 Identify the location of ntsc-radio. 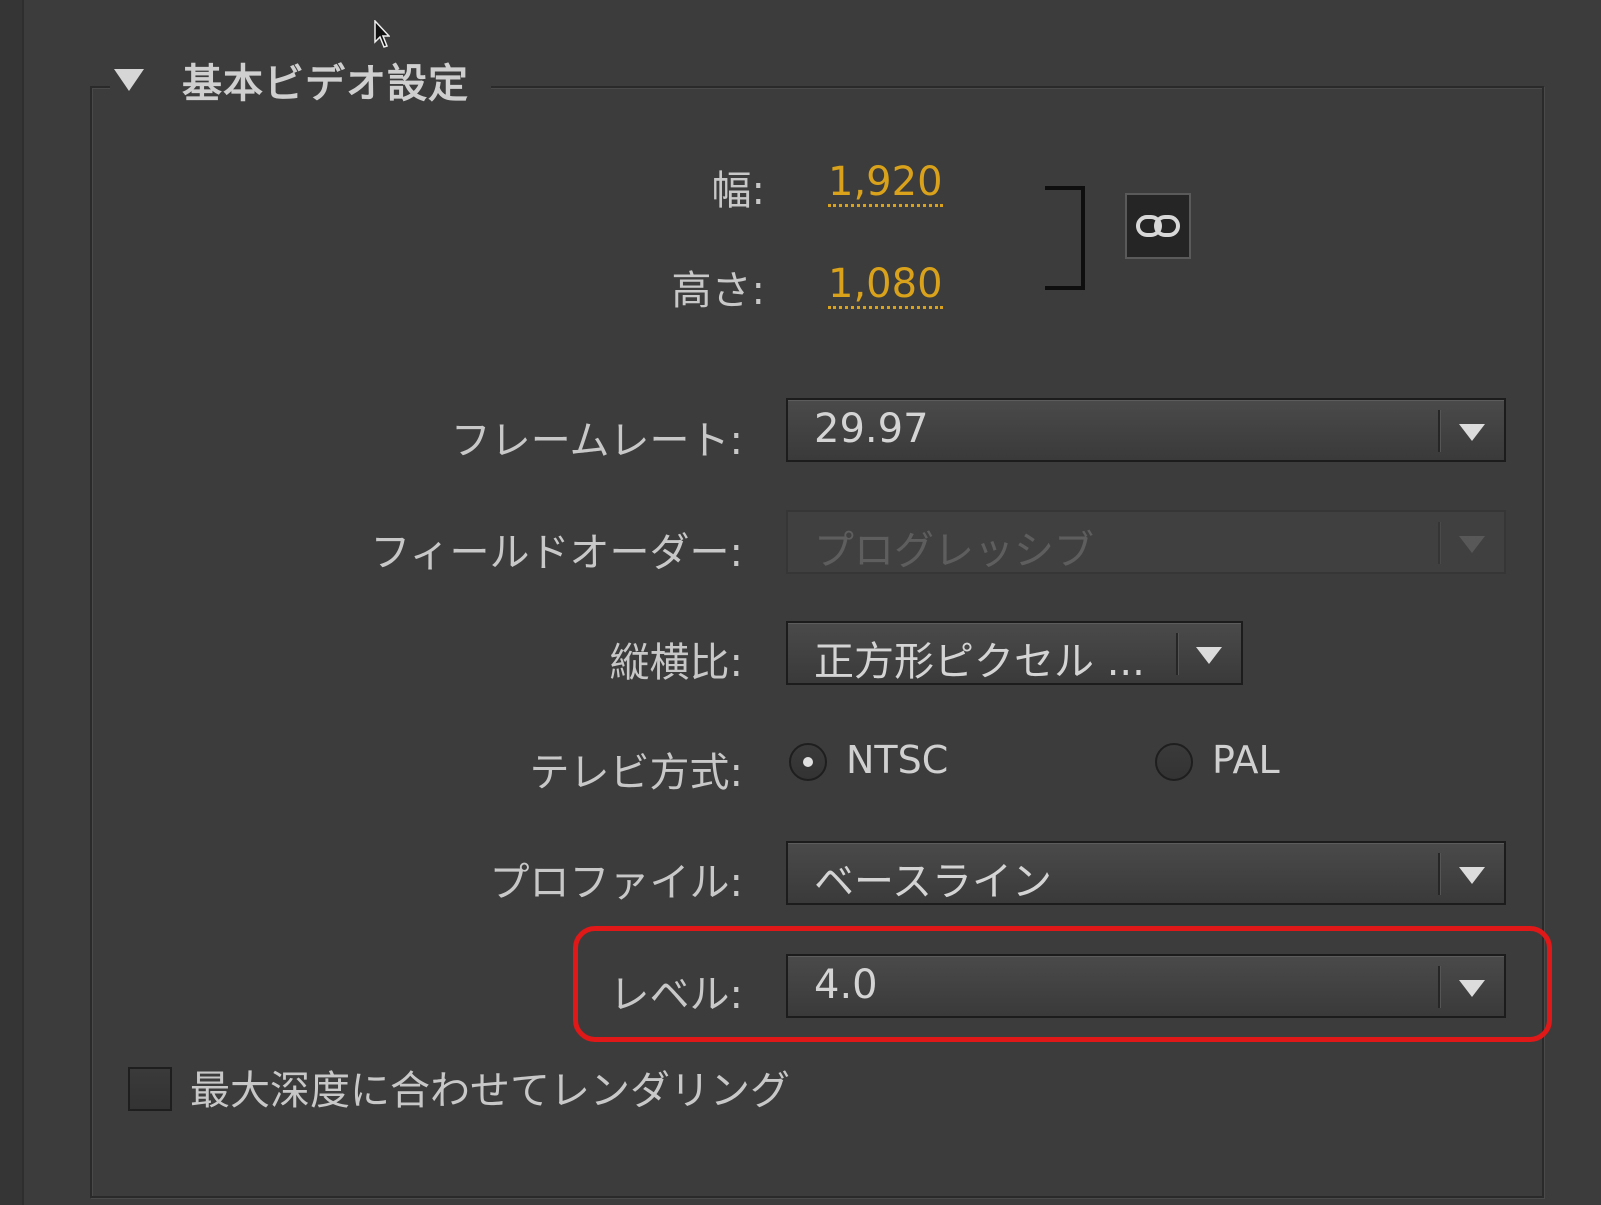
(808, 762).